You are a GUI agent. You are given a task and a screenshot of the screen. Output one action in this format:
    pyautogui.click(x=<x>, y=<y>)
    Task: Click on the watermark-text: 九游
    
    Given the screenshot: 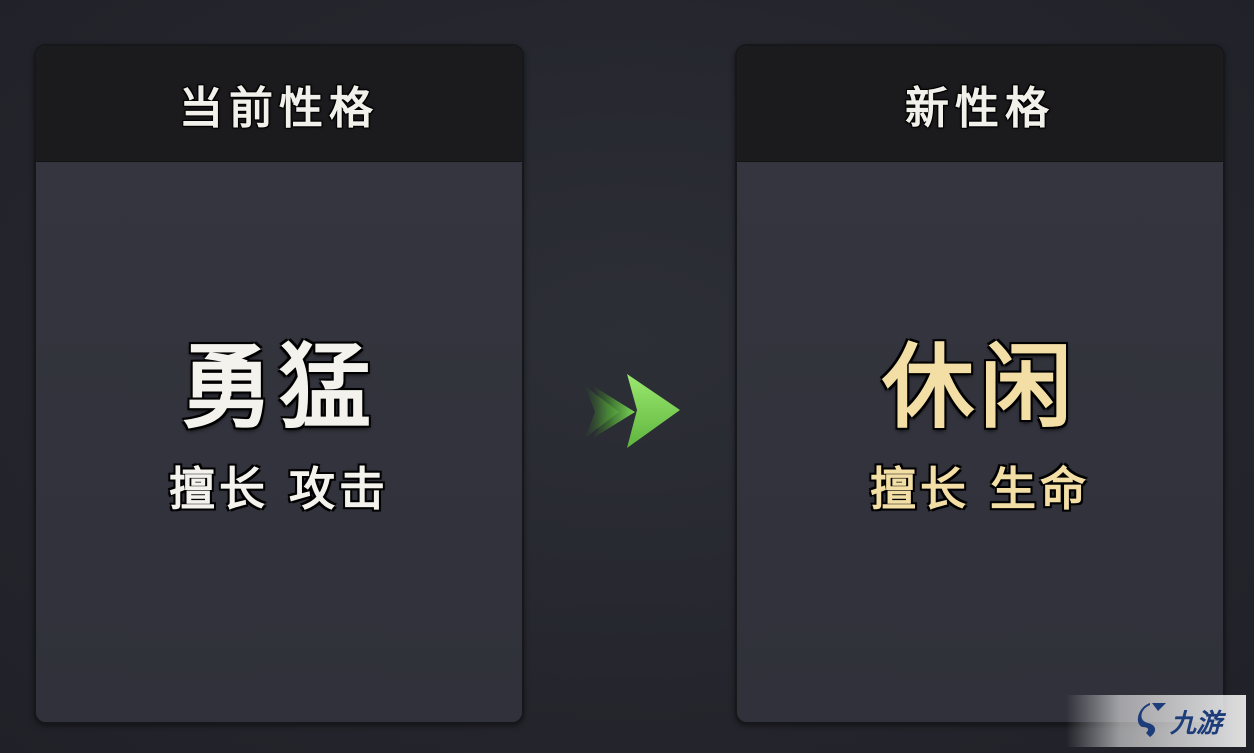 What is the action you would take?
    pyautogui.click(x=1198, y=724)
    